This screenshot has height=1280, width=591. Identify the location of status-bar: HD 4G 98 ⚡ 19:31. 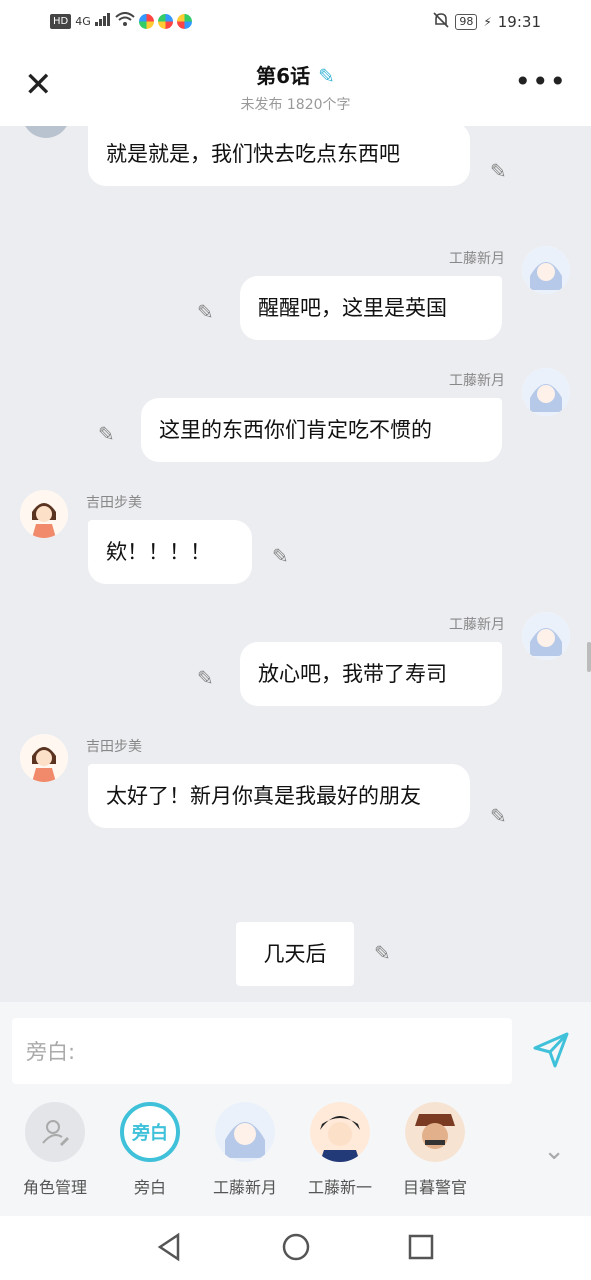
(295, 23).